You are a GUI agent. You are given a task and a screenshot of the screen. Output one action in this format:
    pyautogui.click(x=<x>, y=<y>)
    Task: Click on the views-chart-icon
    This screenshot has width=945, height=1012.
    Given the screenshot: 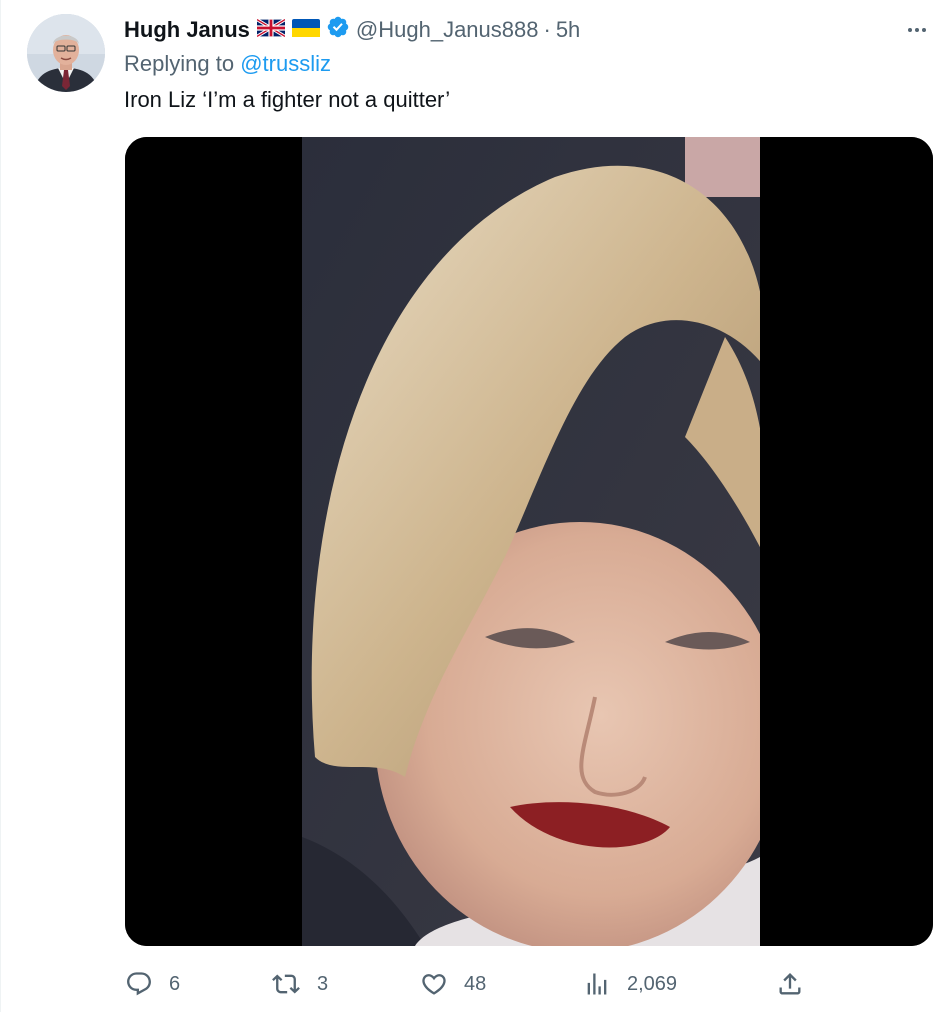 What is the action you would take?
    pyautogui.click(x=597, y=984)
    